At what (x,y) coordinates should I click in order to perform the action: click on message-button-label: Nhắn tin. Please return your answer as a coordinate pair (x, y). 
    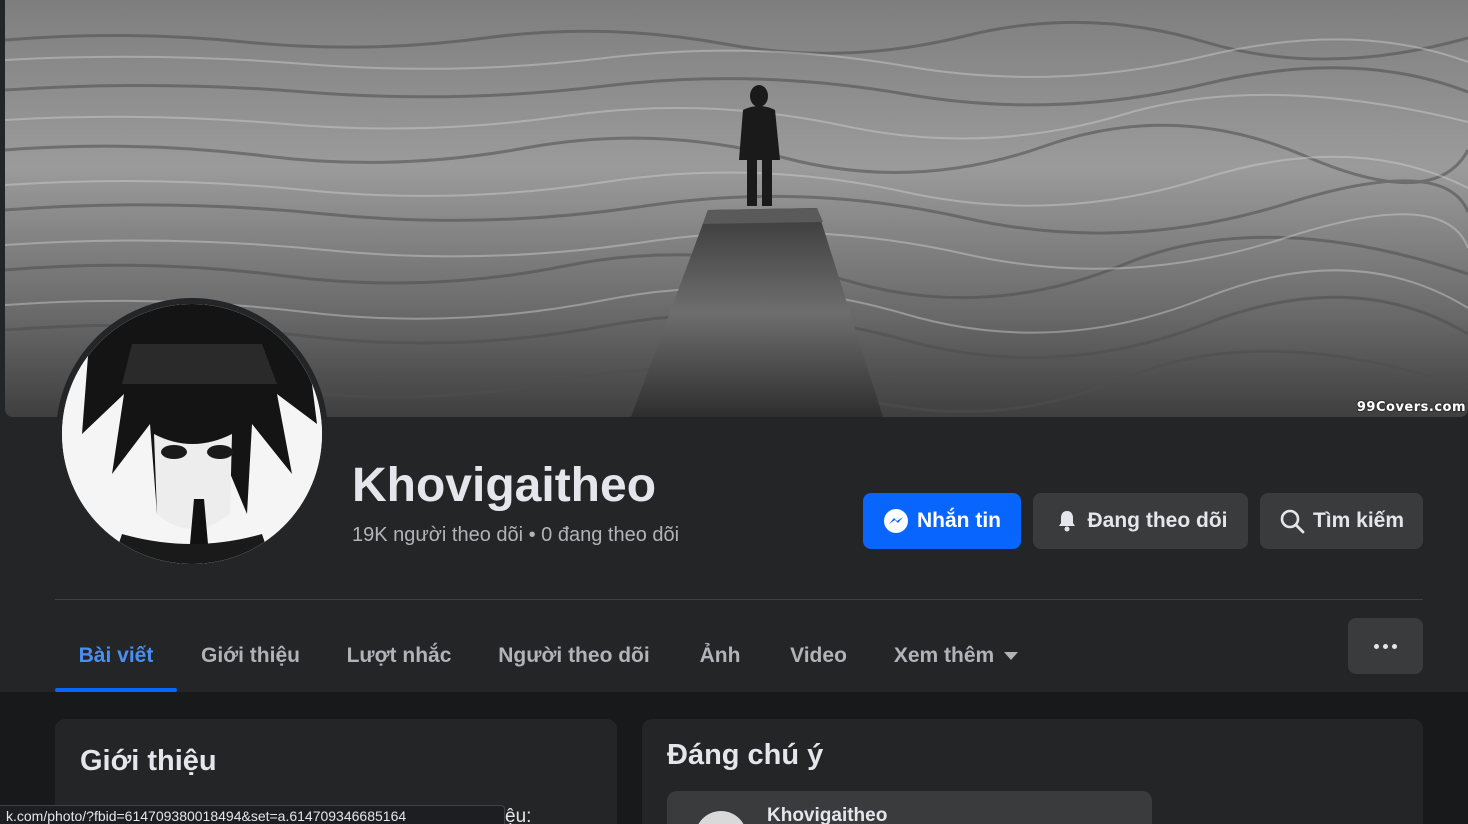
    Looking at the image, I should click on (959, 520).